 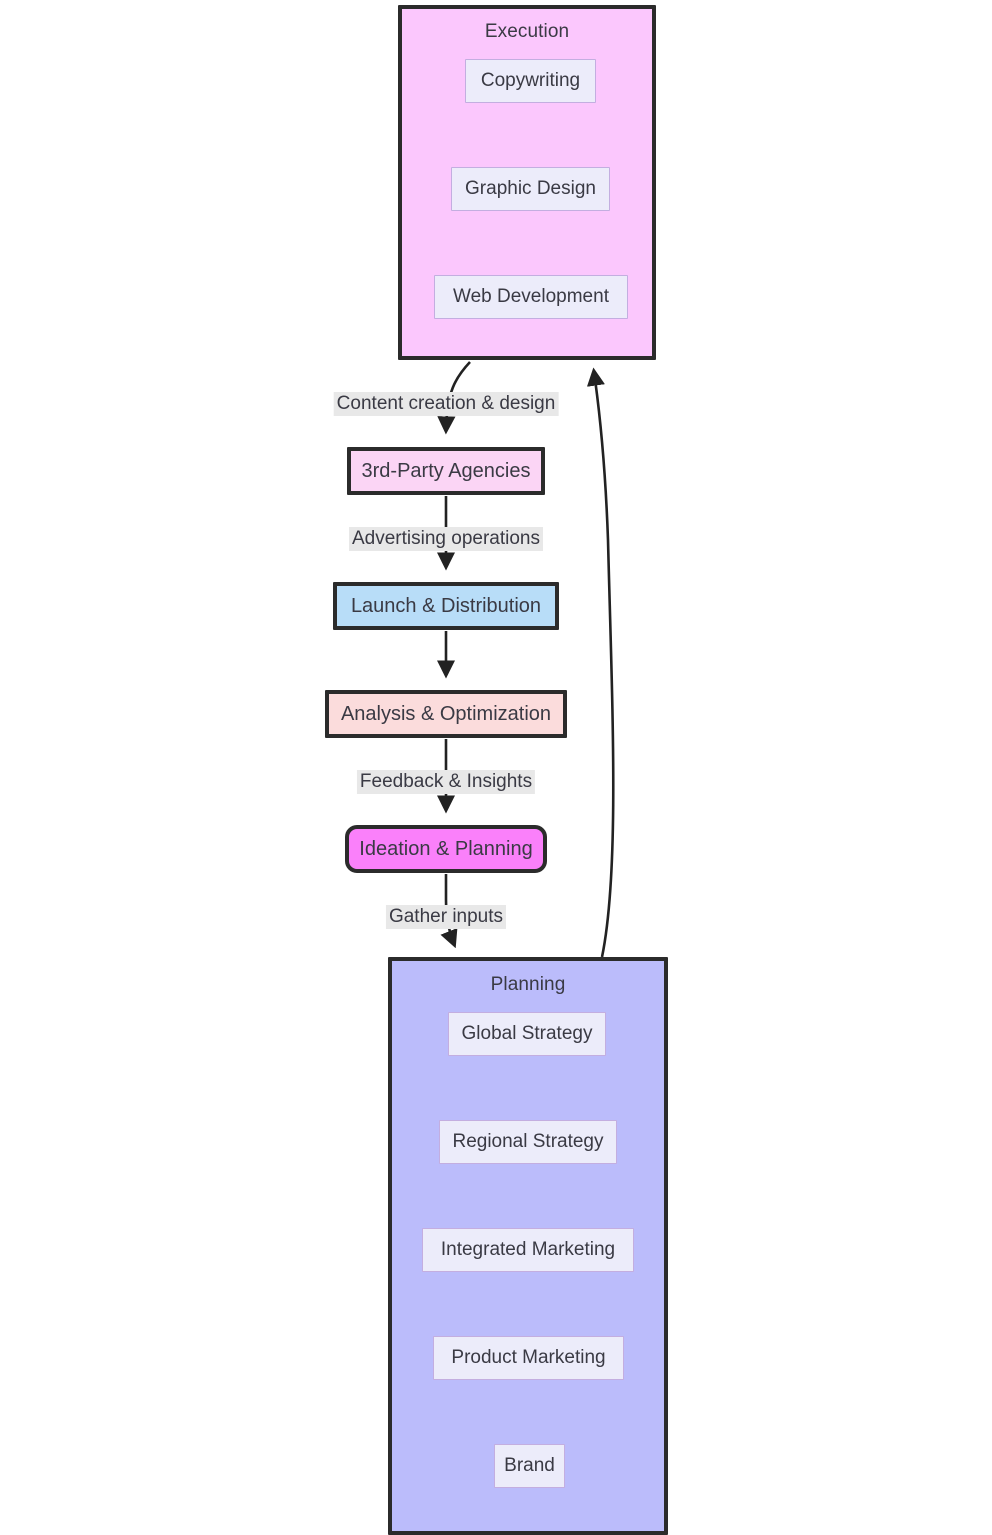 I want to click on edge-label-gather-inputs: Gather inputs, so click(x=446, y=917).